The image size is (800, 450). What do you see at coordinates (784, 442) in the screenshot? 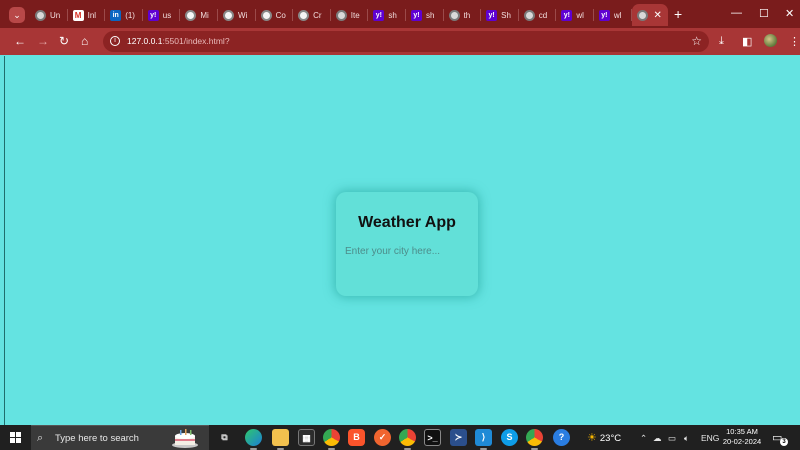
I see `notification-badge: 3` at bounding box center [784, 442].